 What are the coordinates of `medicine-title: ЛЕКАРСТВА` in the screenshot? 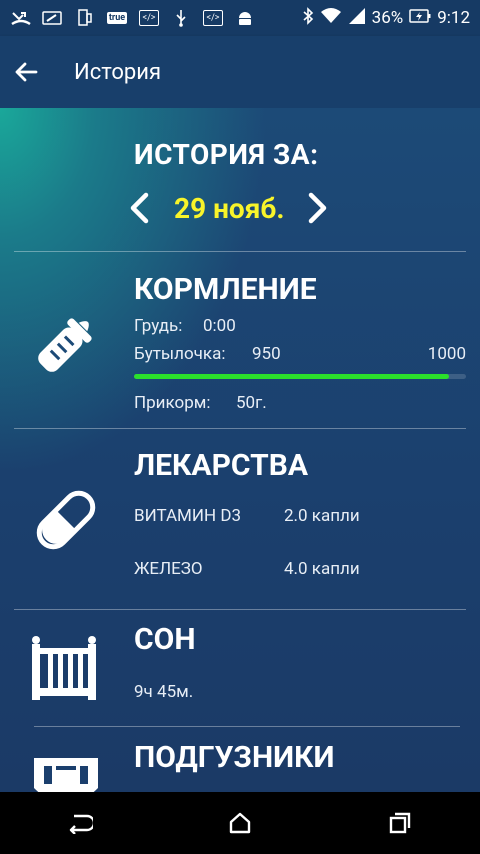 It's located at (221, 465).